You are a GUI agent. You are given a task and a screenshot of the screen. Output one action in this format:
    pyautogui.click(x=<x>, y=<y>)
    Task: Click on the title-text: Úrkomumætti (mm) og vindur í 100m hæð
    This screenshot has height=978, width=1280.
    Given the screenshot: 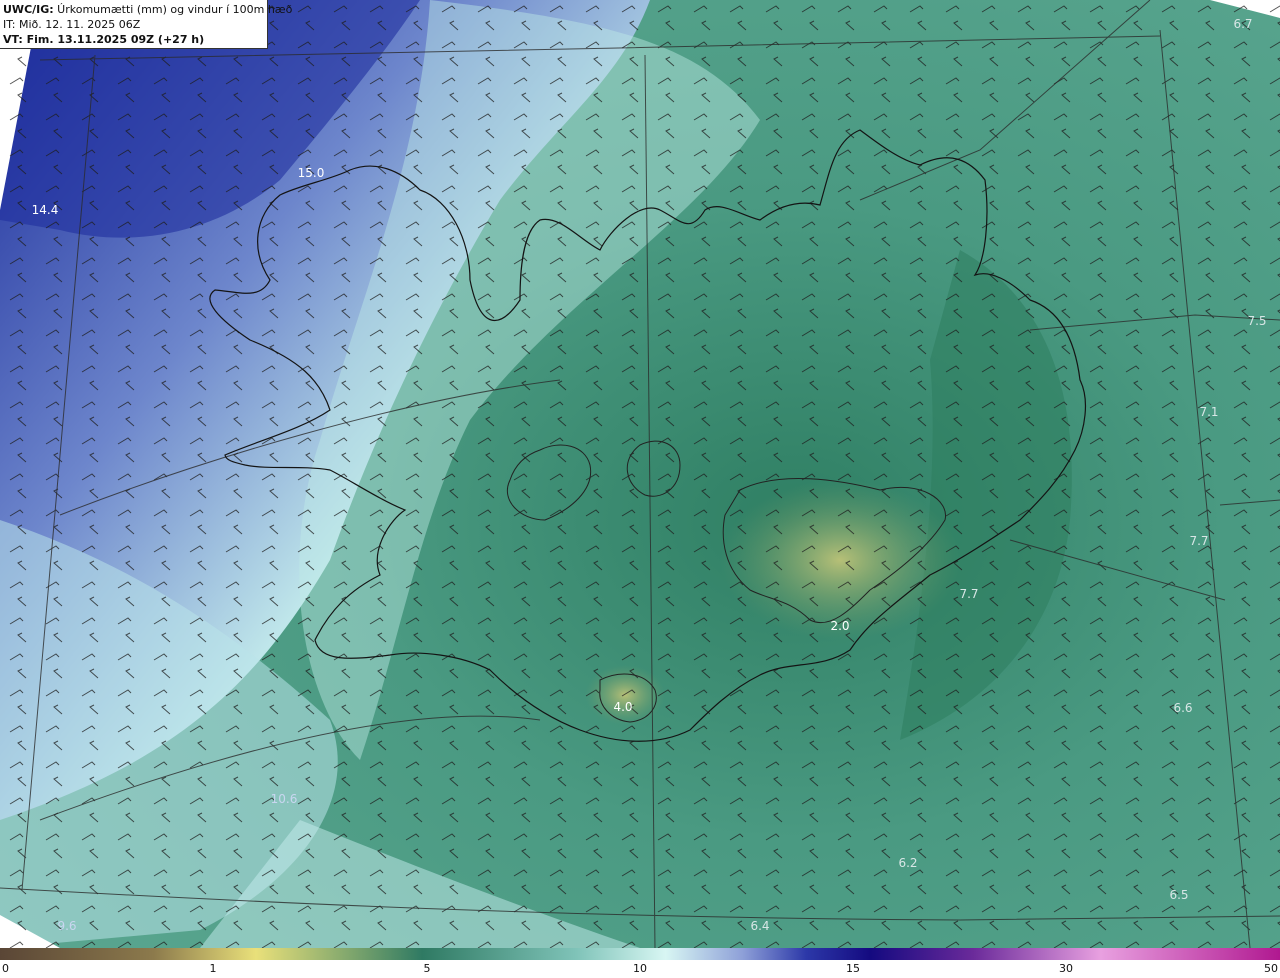 What is the action you would take?
    pyautogui.click(x=173, y=9)
    